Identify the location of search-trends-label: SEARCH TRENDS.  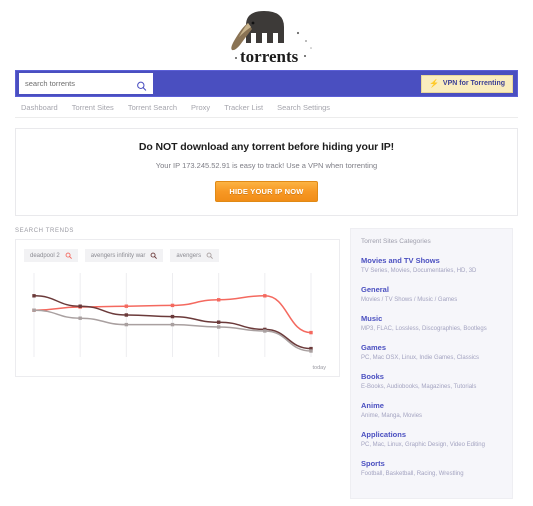
(45, 231).